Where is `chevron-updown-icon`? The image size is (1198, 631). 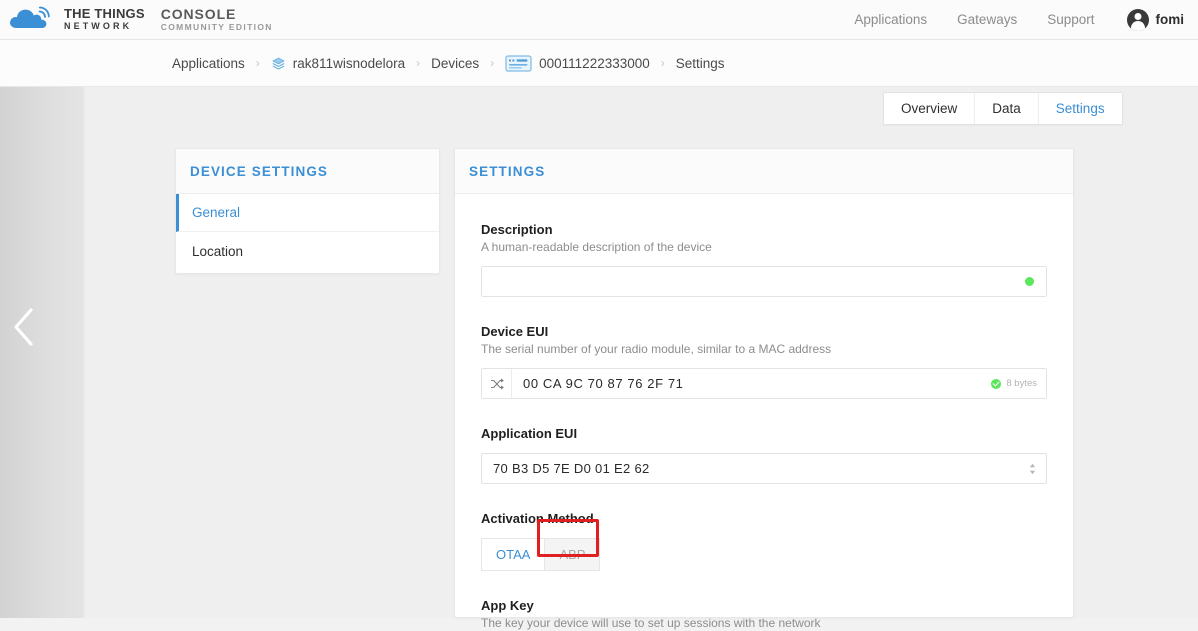
chevron-updown-icon is located at coordinates (1032, 469).